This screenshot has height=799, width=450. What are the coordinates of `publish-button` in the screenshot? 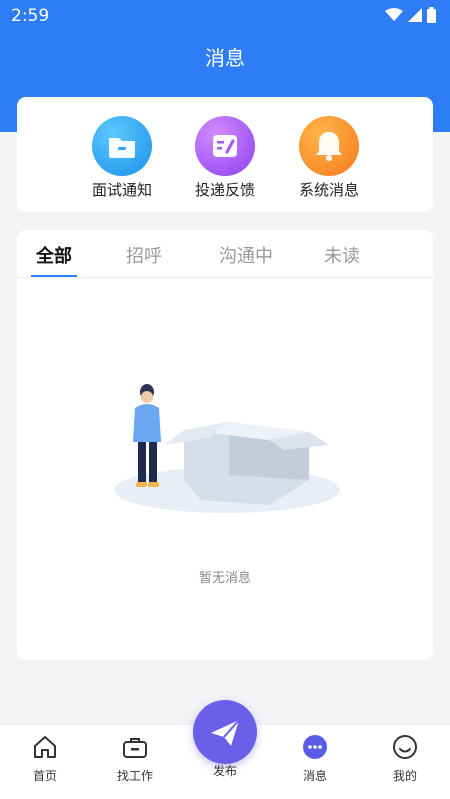 It's located at (225, 732).